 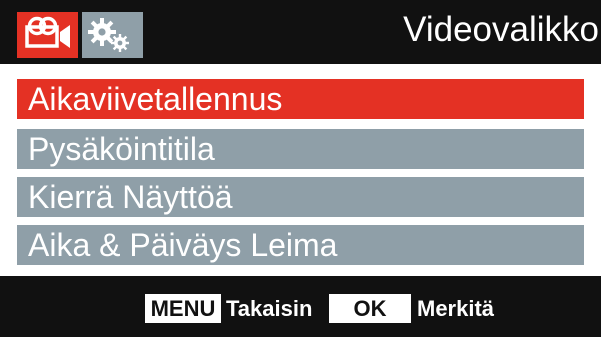 I want to click on back-label: Takaisin, so click(x=269, y=308).